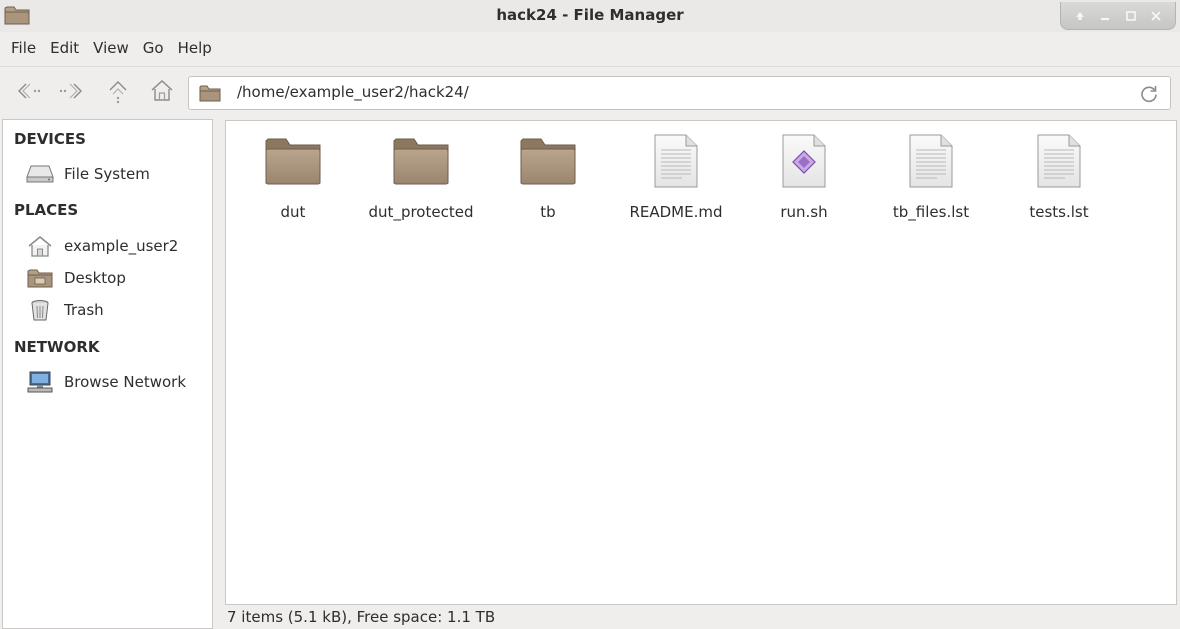 The image size is (1180, 629). What do you see at coordinates (590, 48) in the screenshot?
I see `menu-bar: File Edit View Go Help` at bounding box center [590, 48].